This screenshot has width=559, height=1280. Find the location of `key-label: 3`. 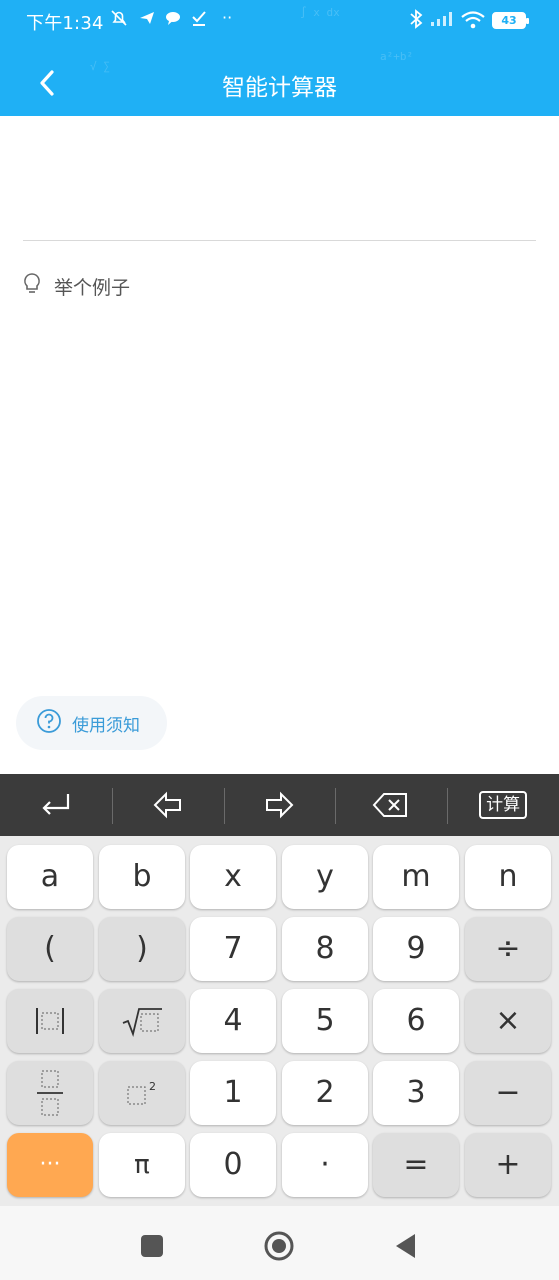

key-label: 3 is located at coordinates (416, 1092).